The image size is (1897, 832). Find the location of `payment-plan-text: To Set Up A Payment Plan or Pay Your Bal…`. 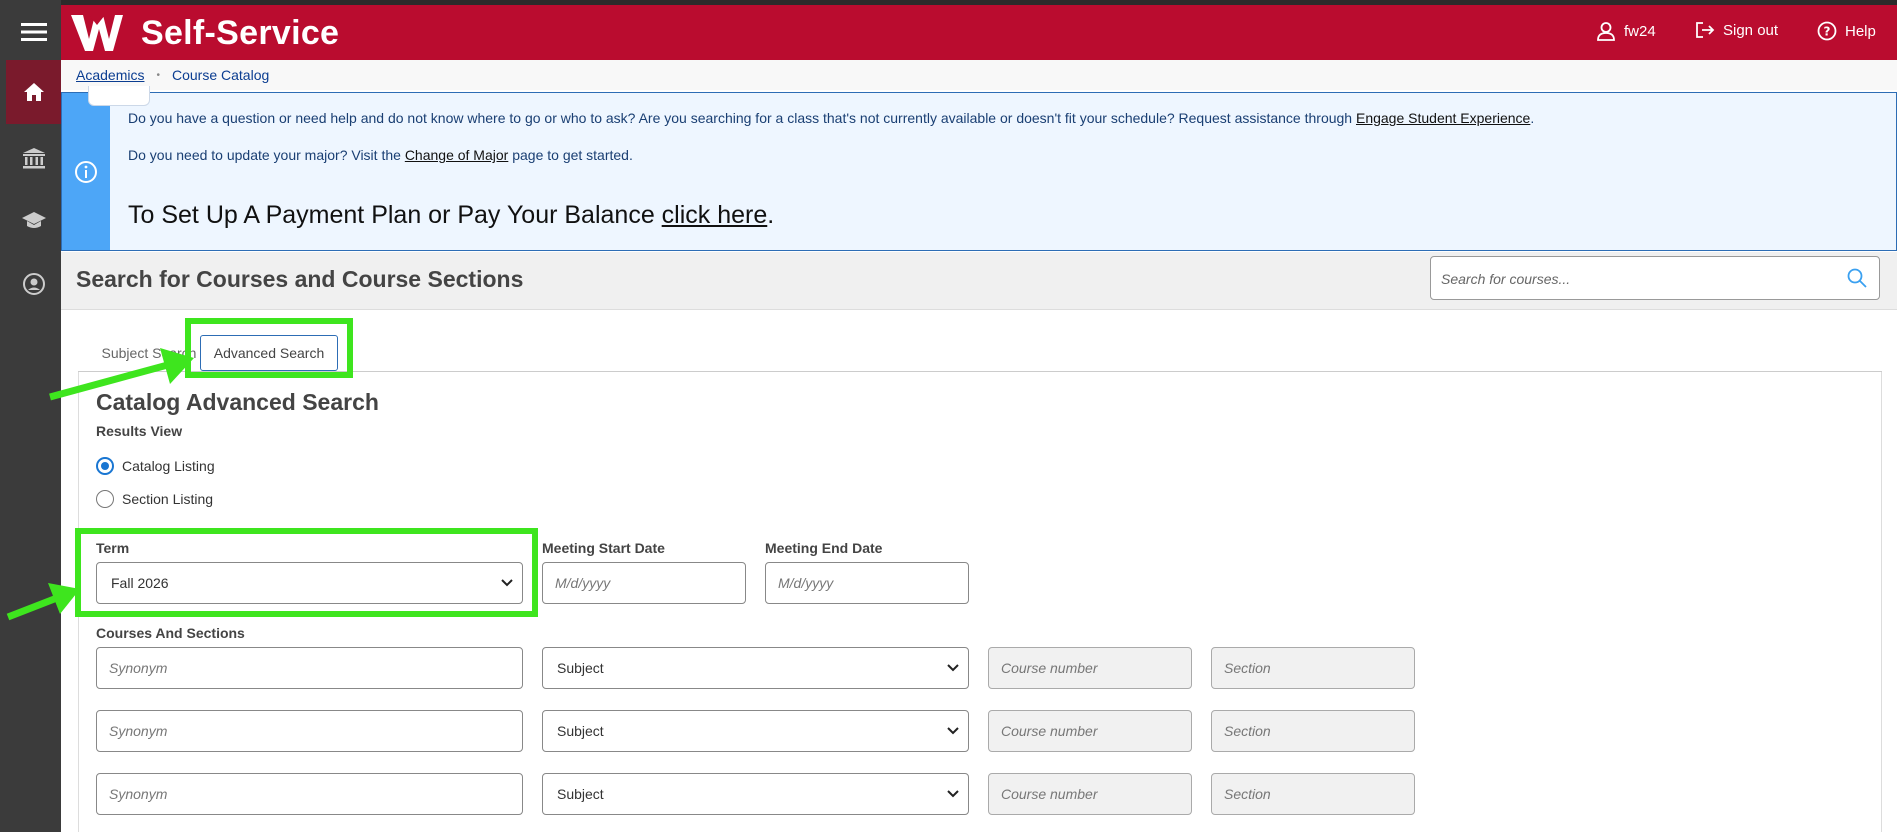

payment-plan-text: To Set Up A Payment Plan or Pay Your Bal… is located at coordinates (451, 215).